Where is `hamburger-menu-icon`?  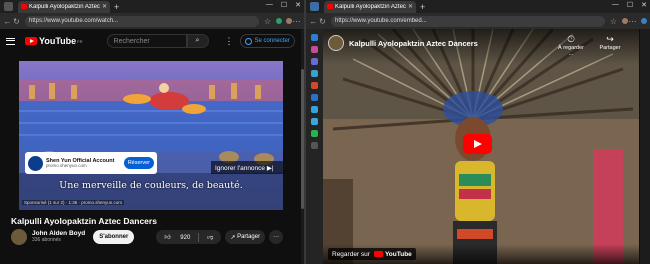 hamburger-menu-icon is located at coordinates (10, 41).